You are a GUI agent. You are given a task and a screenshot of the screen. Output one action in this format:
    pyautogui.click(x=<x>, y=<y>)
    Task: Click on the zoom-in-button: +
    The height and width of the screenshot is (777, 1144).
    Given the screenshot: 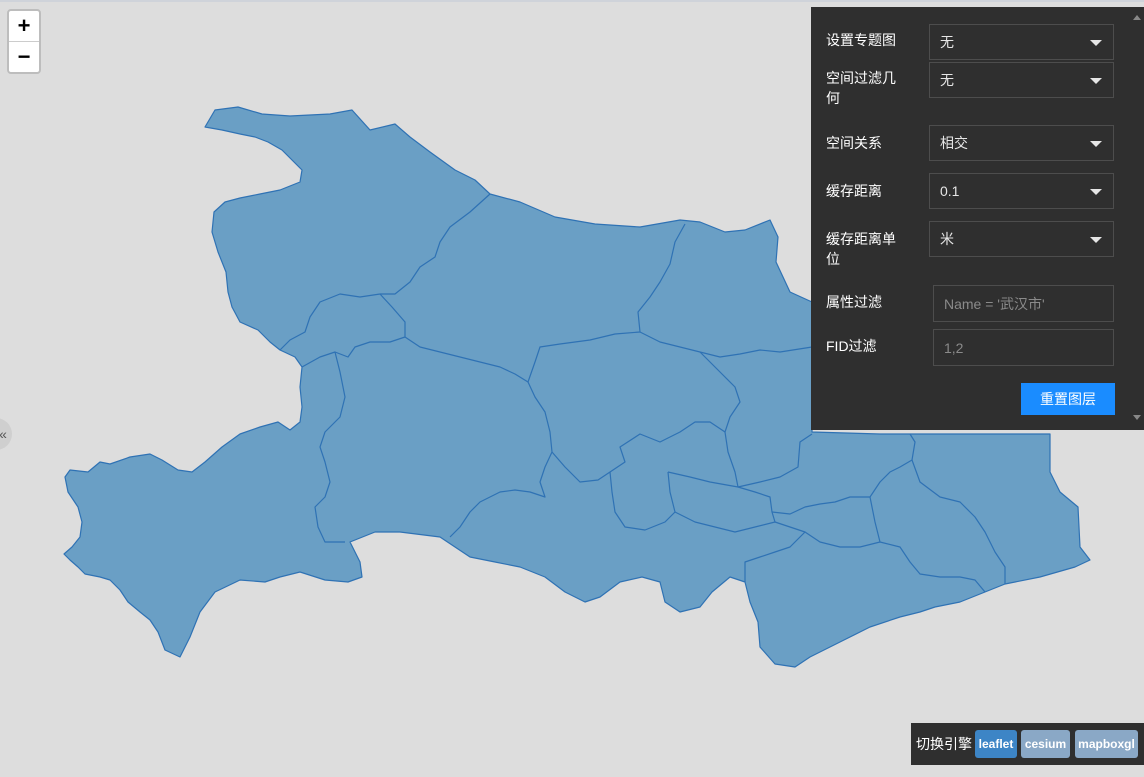 What is the action you would take?
    pyautogui.click(x=24, y=26)
    